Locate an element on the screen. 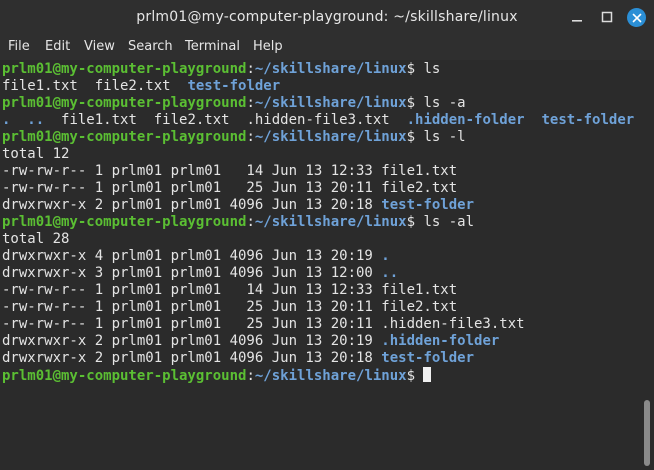 The width and height of the screenshot is (654, 470). menu-edit: Edit is located at coordinates (57, 47).